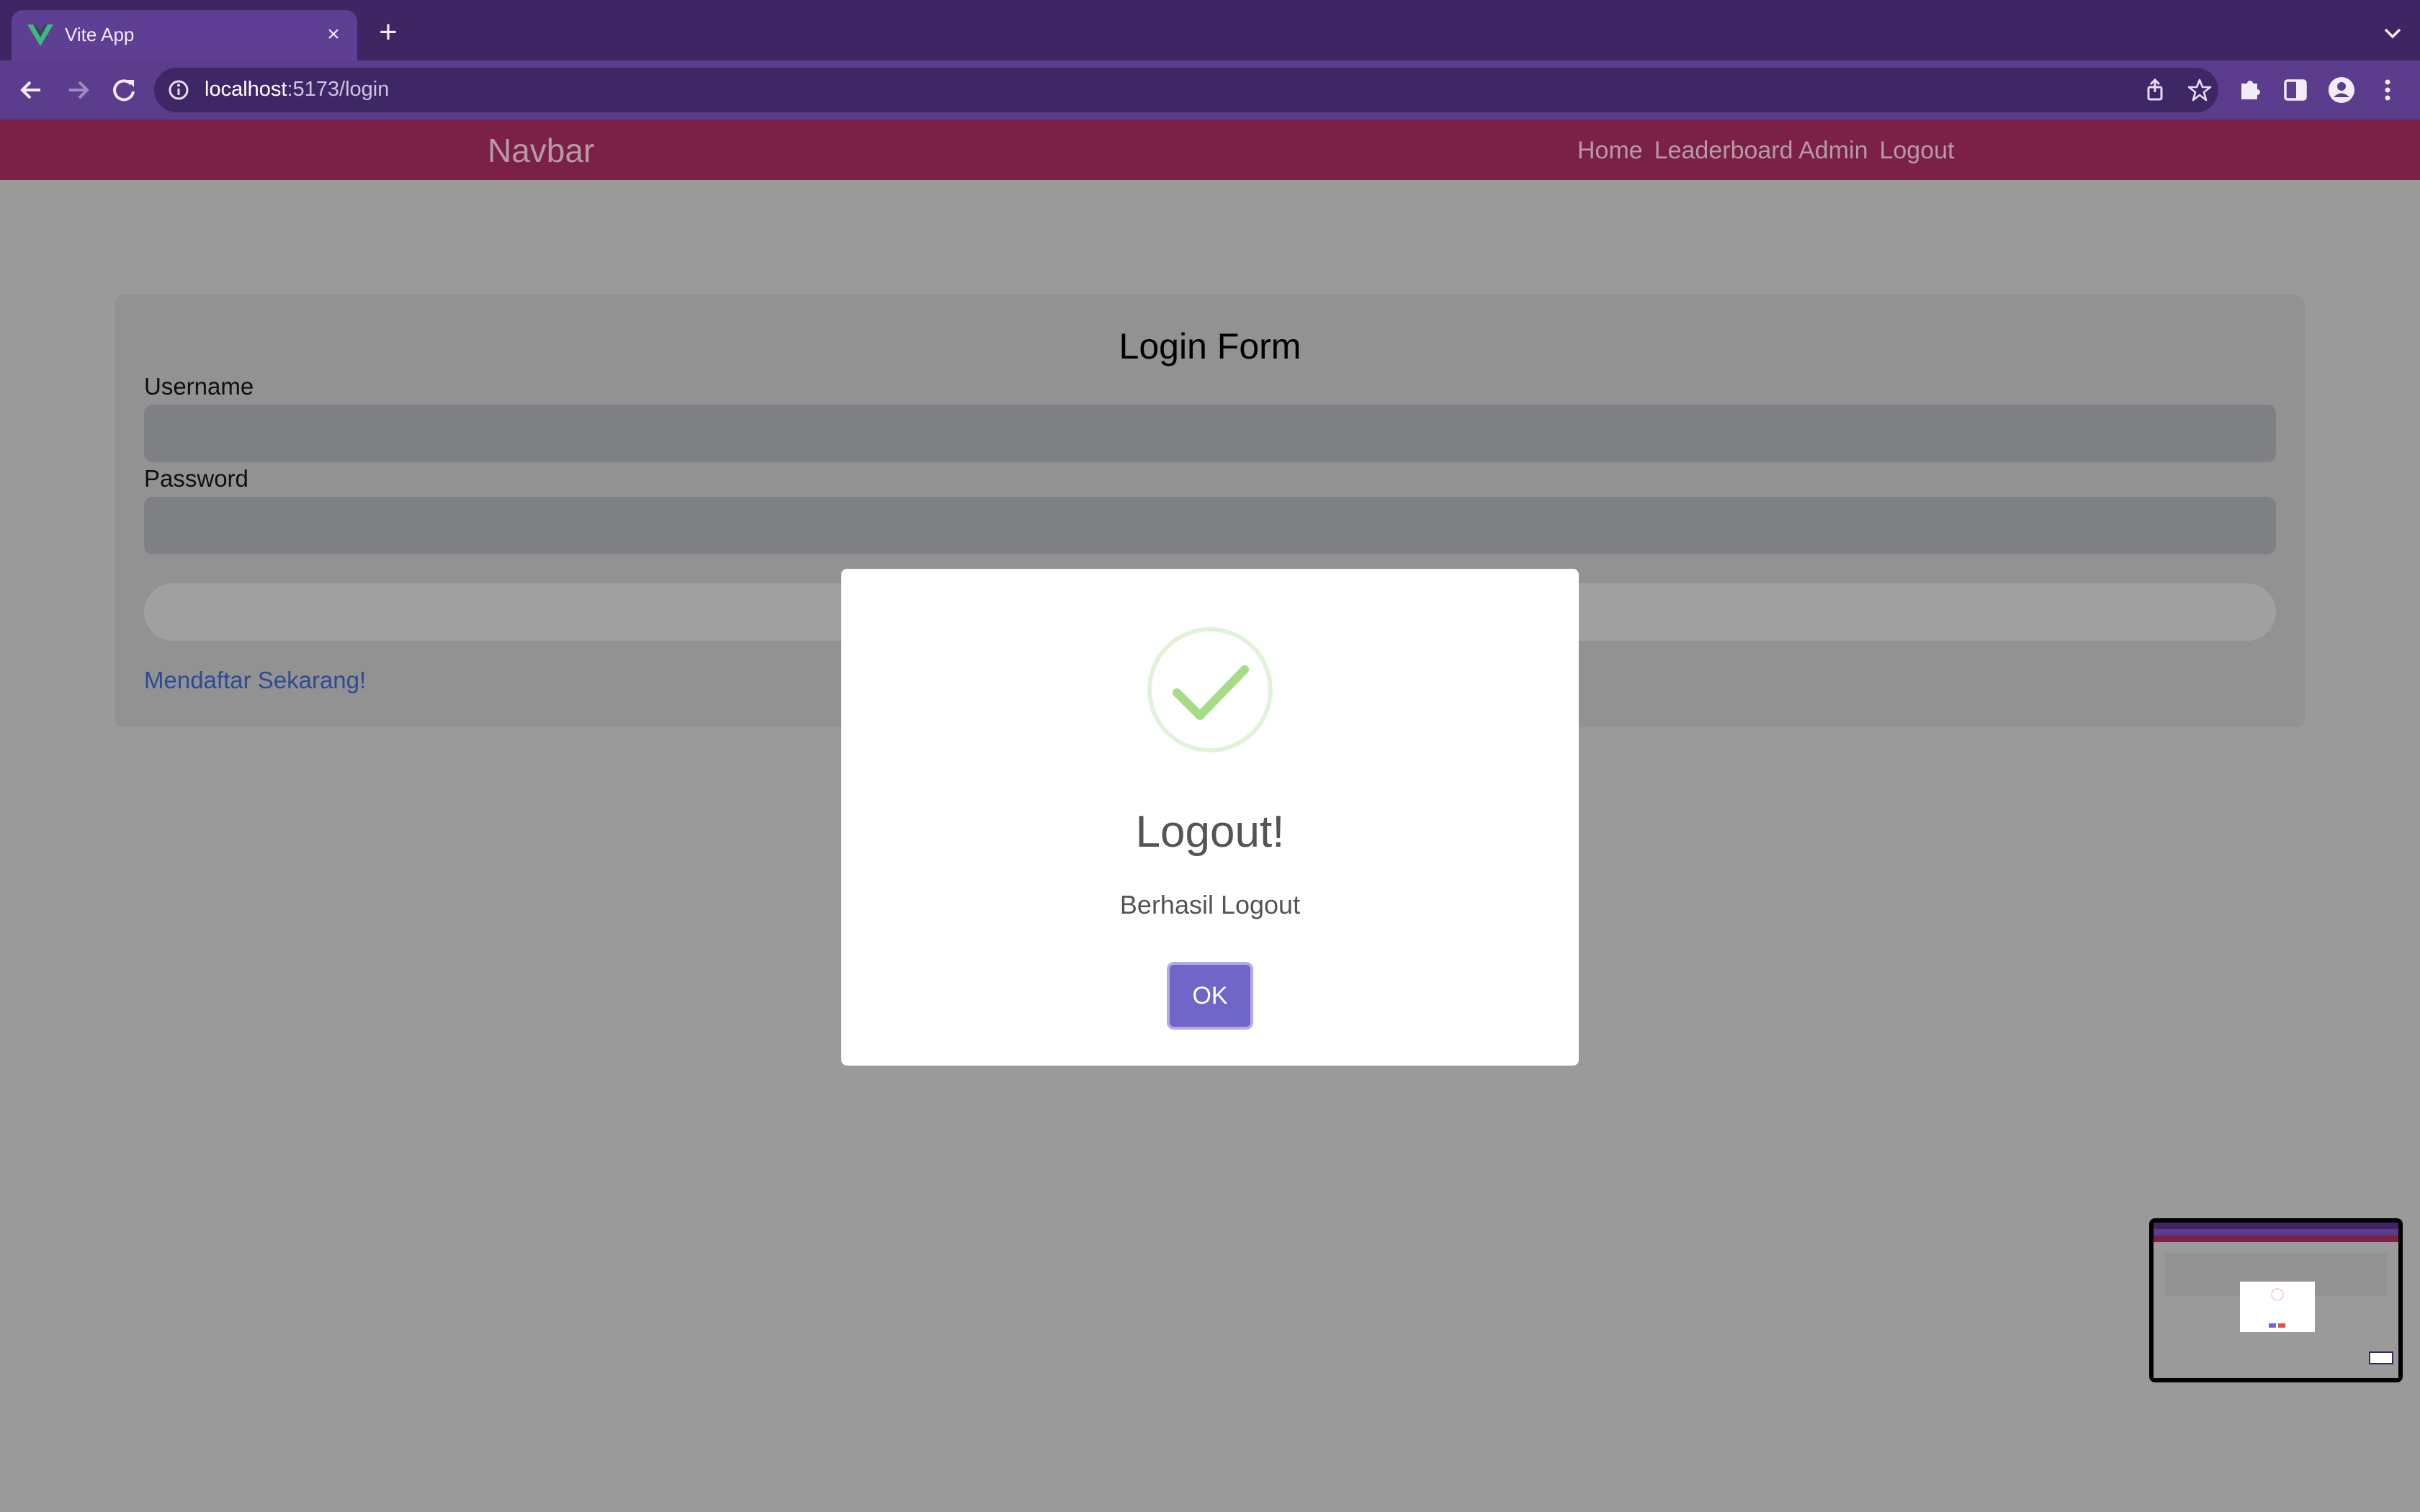 The width and height of the screenshot is (2420, 1512). Describe the element at coordinates (541, 150) in the screenshot. I see `navbar-brand: Navbar` at that location.